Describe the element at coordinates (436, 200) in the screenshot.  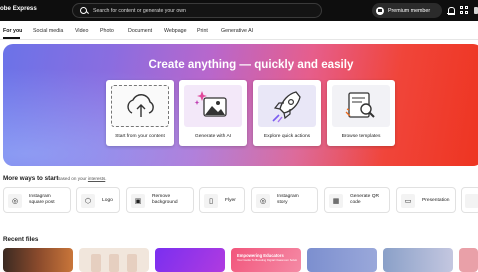
I see `quick-action-label: Presentation` at that location.